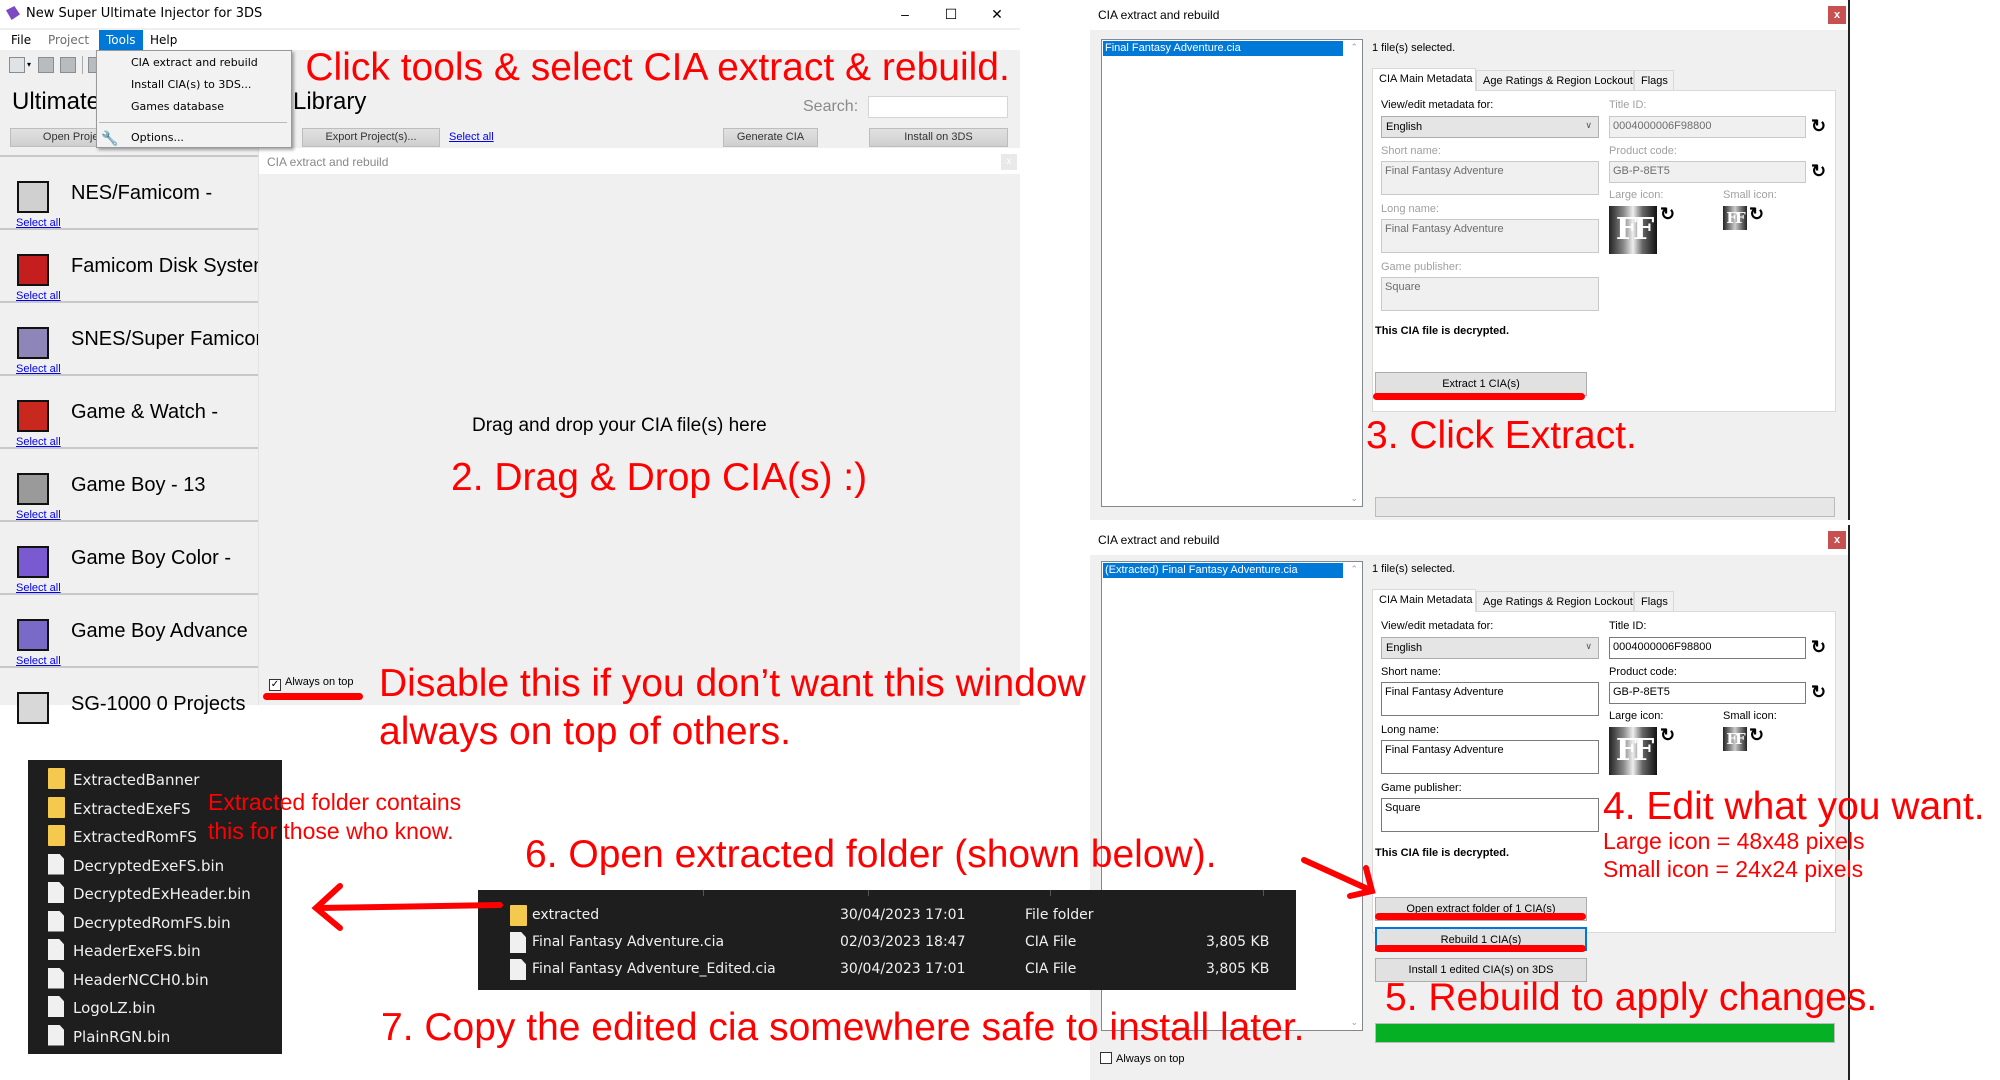 The image size is (2000, 1080). I want to click on wrench-icon: 🔧, so click(110, 139).